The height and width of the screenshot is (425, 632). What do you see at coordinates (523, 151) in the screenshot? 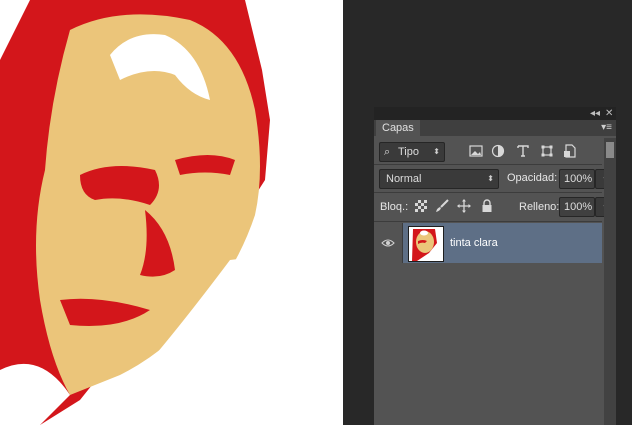
I see `type-filter-icon` at bounding box center [523, 151].